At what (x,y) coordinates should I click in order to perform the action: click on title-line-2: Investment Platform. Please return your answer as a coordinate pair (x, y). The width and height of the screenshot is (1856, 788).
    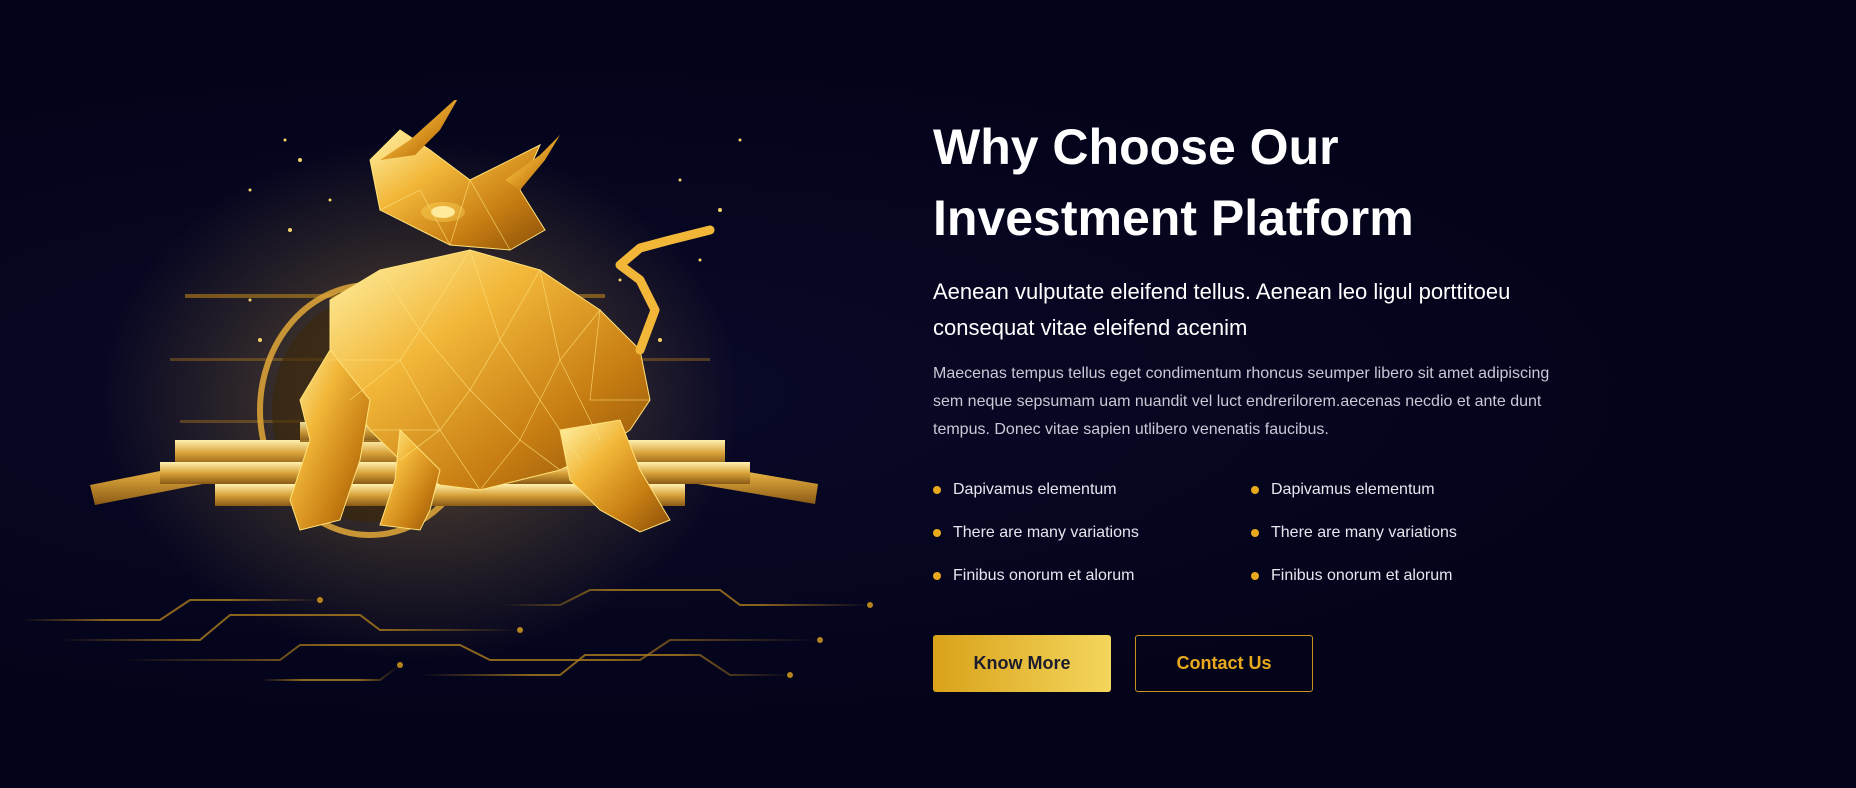
    Looking at the image, I should click on (1173, 218).